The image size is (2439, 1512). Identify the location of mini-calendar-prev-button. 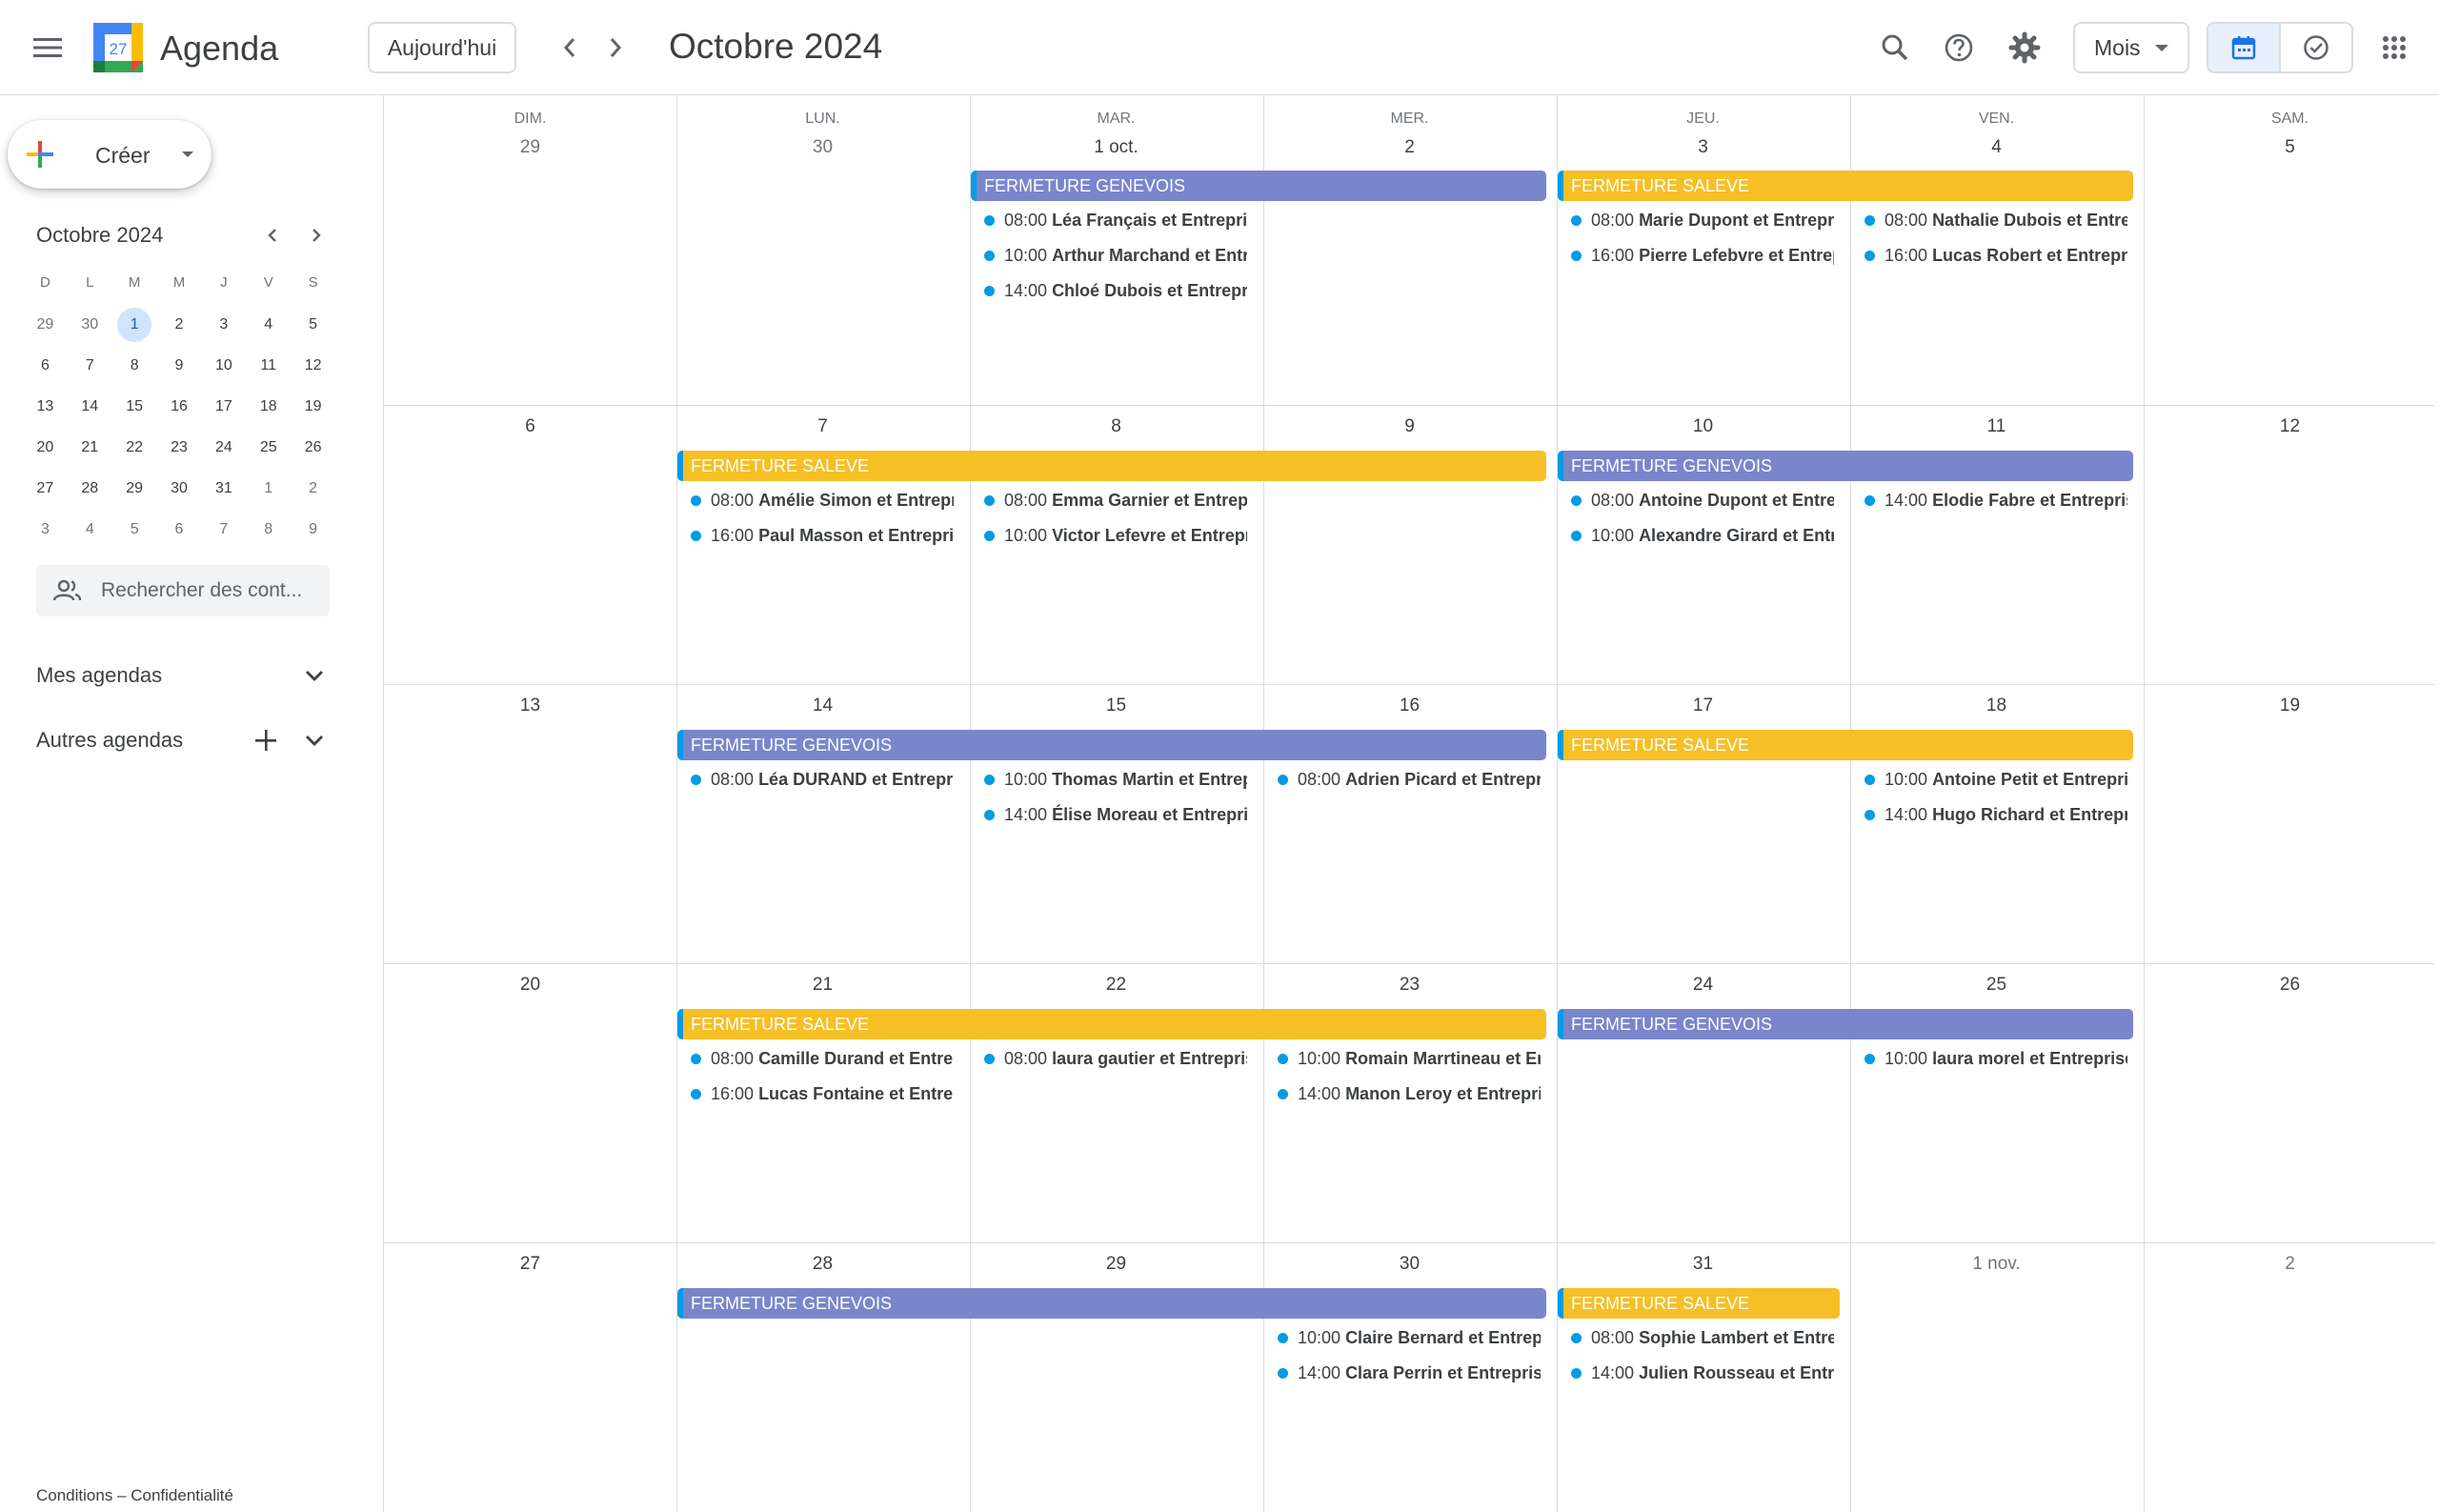
(272, 235).